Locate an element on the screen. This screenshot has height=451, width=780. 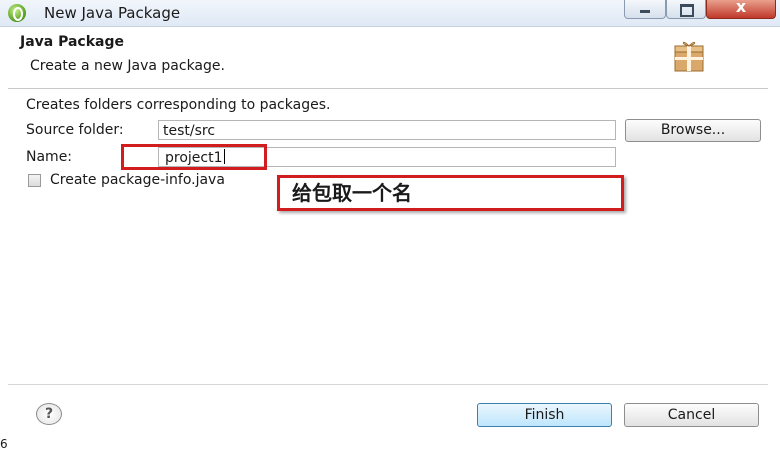
minimize-button is located at coordinates (645, 9).